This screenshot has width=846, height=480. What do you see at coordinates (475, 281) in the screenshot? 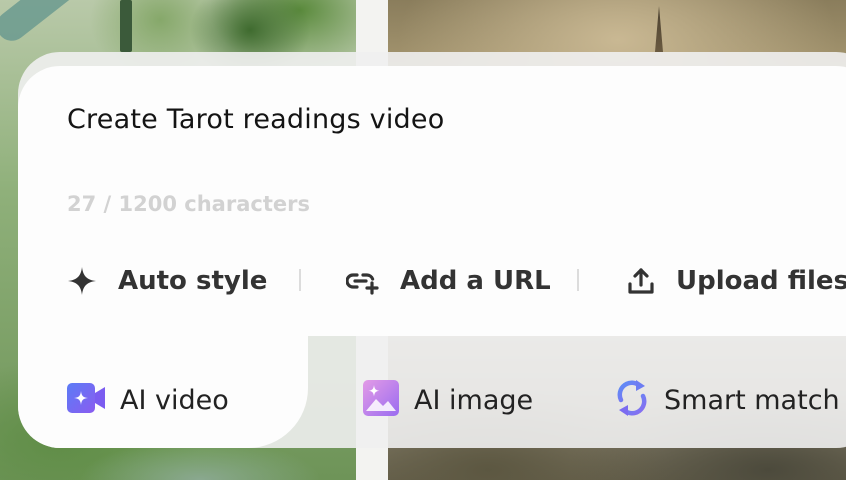
I see `add-url-label: Add a URL` at bounding box center [475, 281].